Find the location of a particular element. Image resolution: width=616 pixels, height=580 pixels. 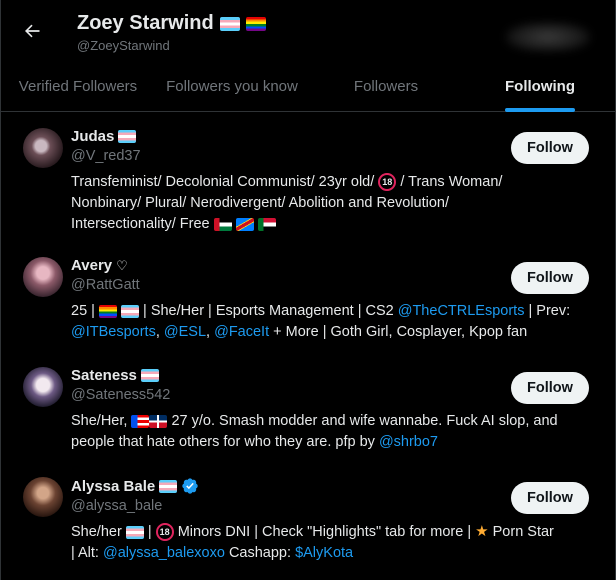

star-icon: ★ is located at coordinates (482, 531).